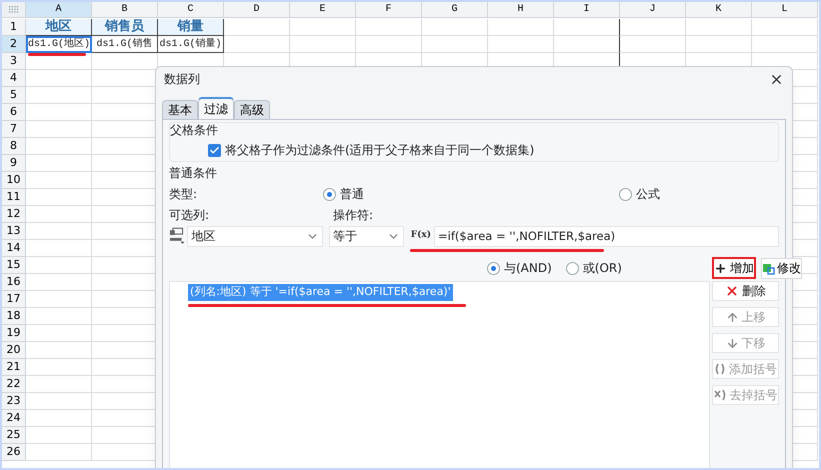 The width and height of the screenshot is (821, 470). Describe the element at coordinates (255, 236) in the screenshot. I see `column-select: 地区` at that location.